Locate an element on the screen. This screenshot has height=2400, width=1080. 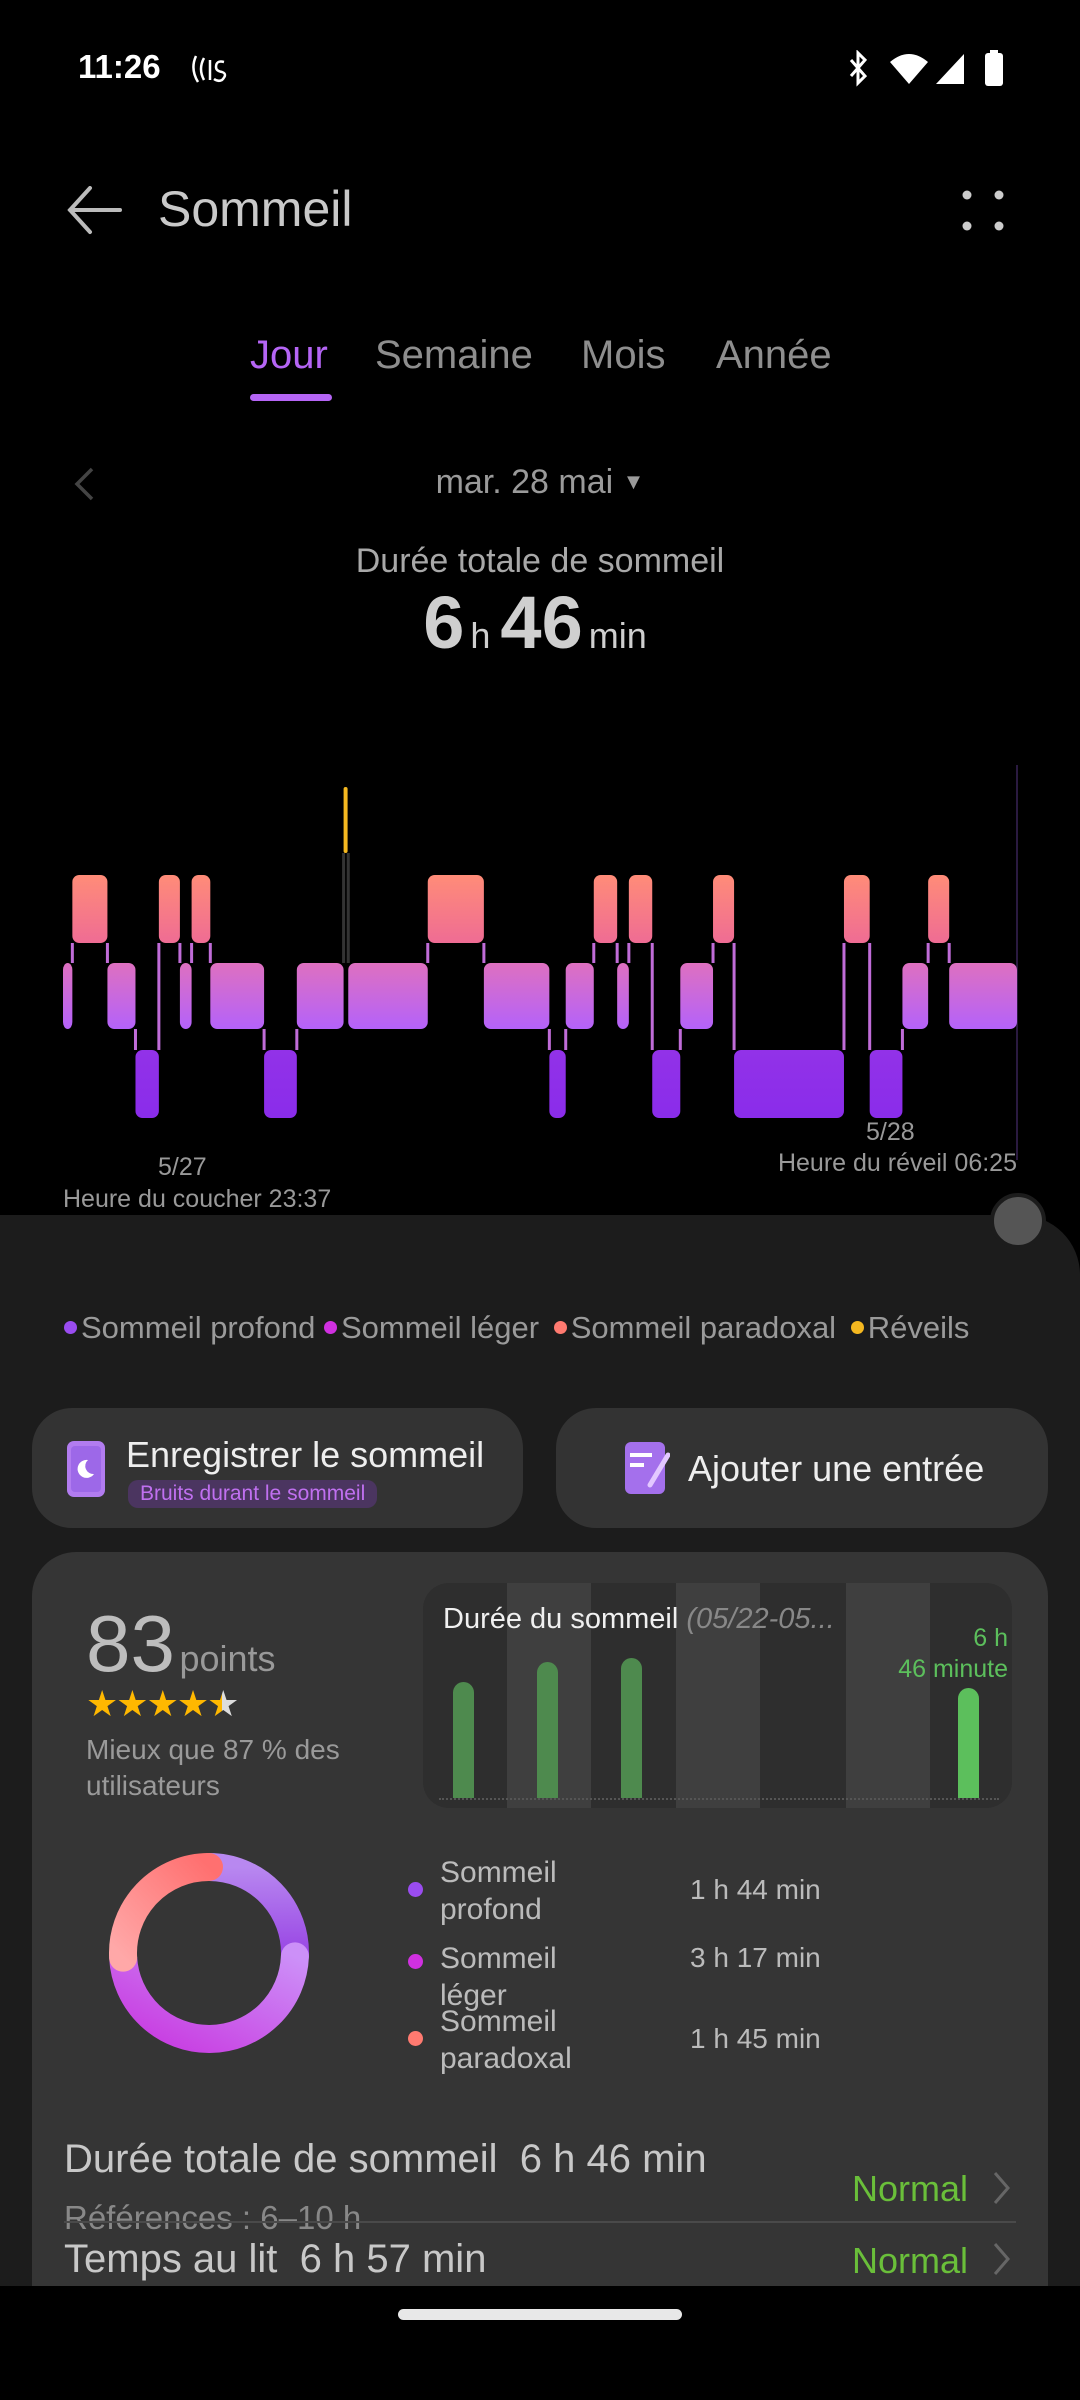
sleep-noise-badge: Bruits durant le sommeil is located at coordinates (253, 1494).